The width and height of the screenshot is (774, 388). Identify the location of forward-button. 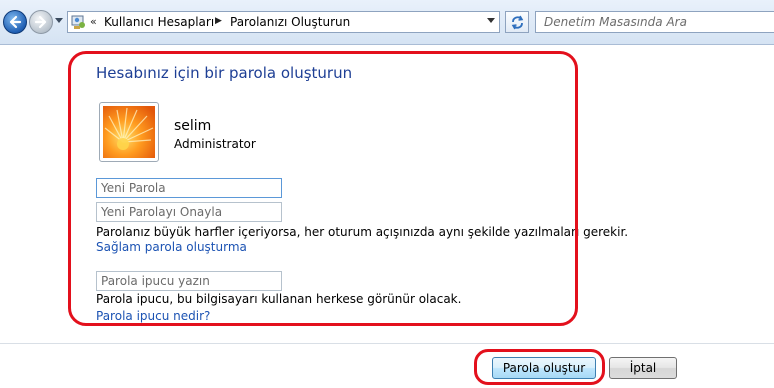
(41, 22).